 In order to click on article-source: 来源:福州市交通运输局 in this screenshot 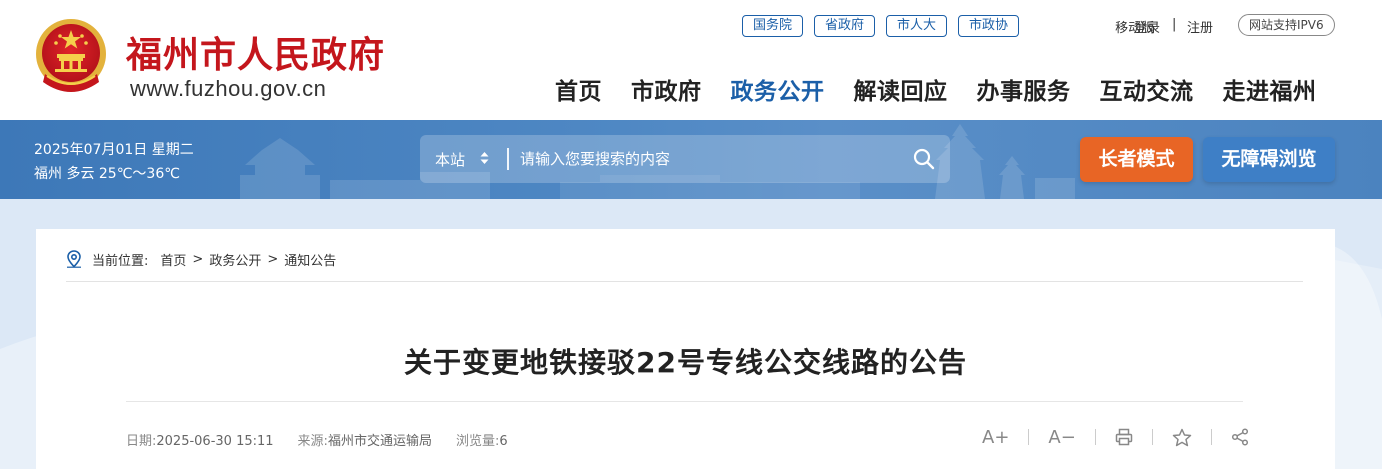, I will do `click(365, 439)`.